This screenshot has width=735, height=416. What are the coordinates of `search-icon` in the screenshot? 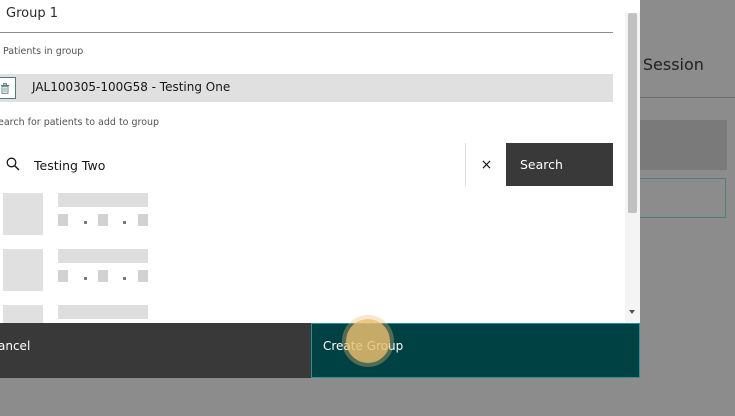 It's located at (13, 164).